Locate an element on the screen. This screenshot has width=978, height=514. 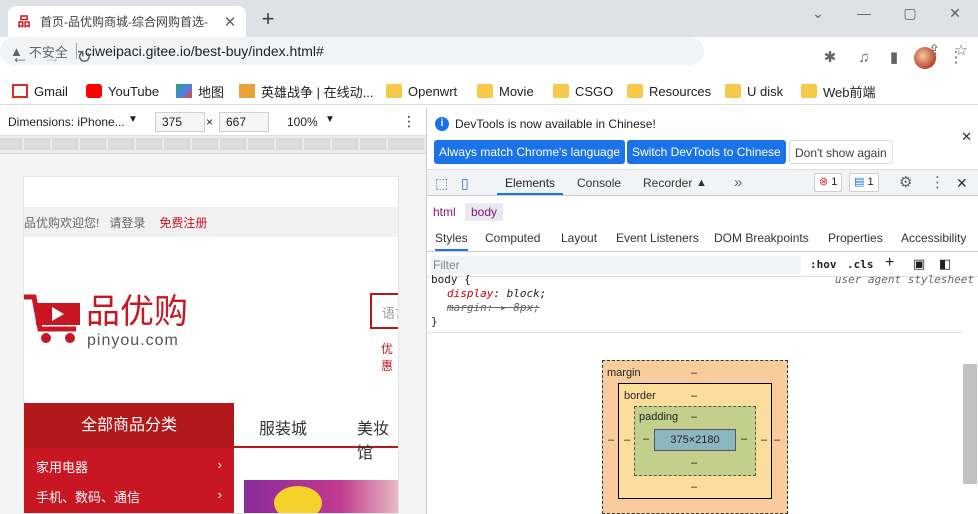
subtab-event-listeners: Event Listeners is located at coordinates (657, 238).